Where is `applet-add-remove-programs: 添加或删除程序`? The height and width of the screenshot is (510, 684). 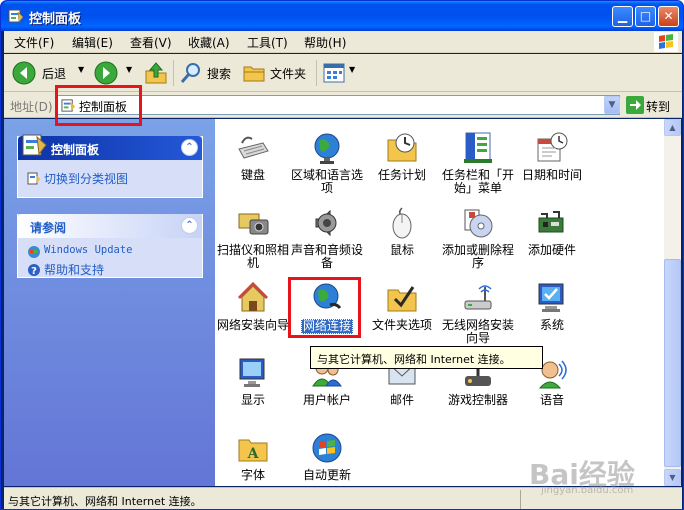 applet-add-remove-programs: 添加或删除程序 is located at coordinates (478, 238).